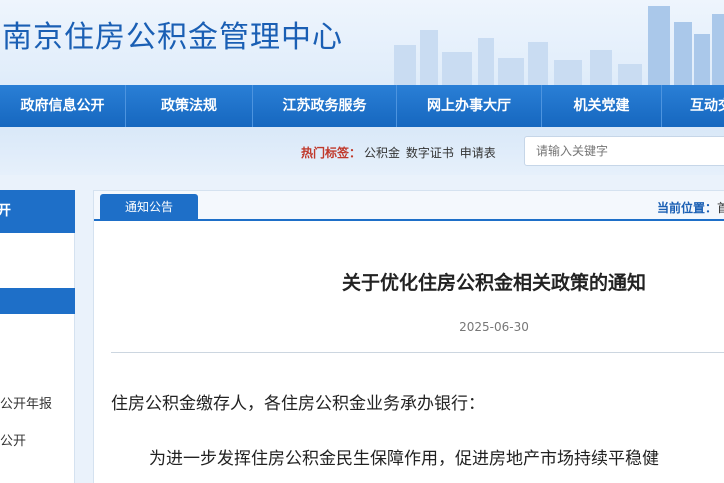  What do you see at coordinates (693, 106) in the screenshot?
I see `nav-item-interaction: 互动交` at bounding box center [693, 106].